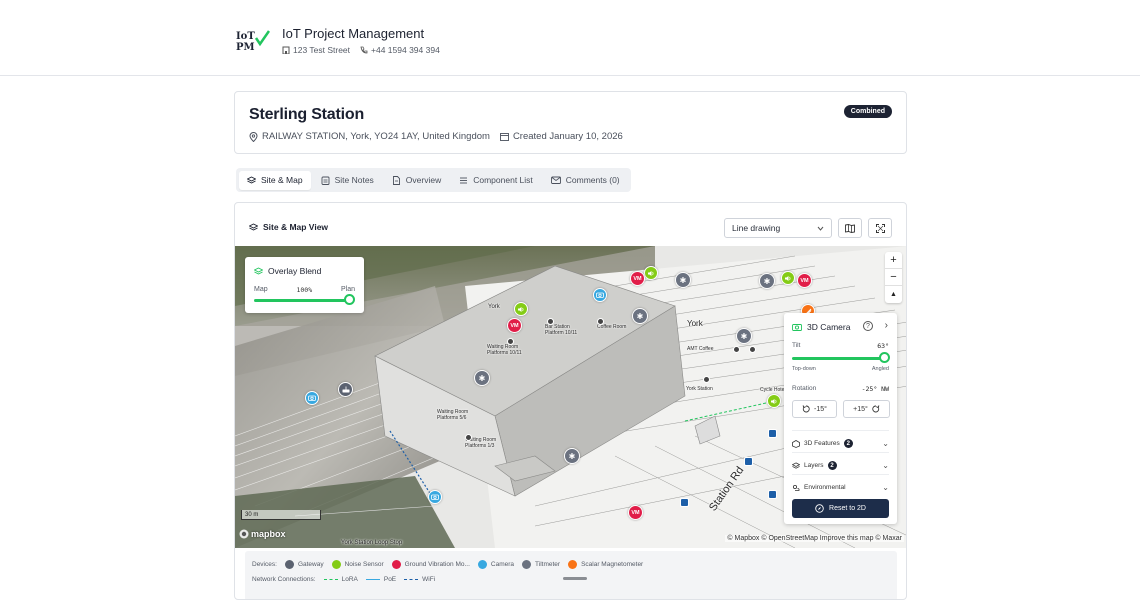 This screenshot has width=1140, height=600. What do you see at coordinates (820, 409) in the screenshot?
I see `rotate-left-label: -15°` at bounding box center [820, 409].